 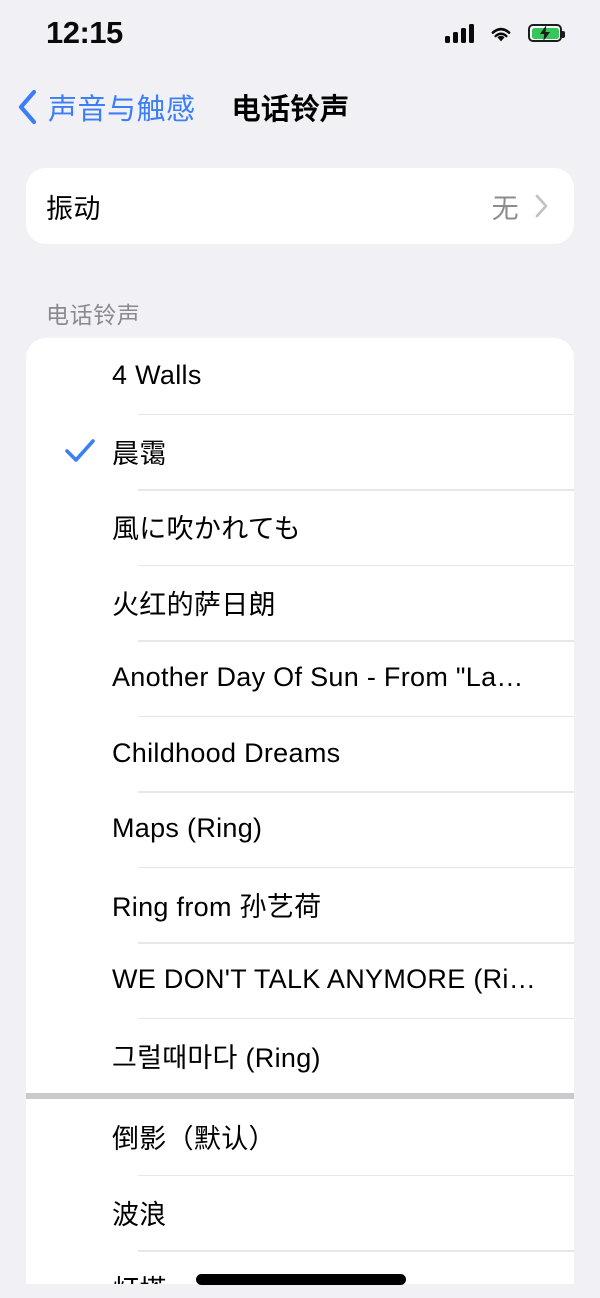 What do you see at coordinates (73, 208) in the screenshot?
I see `vibration-label: 振动` at bounding box center [73, 208].